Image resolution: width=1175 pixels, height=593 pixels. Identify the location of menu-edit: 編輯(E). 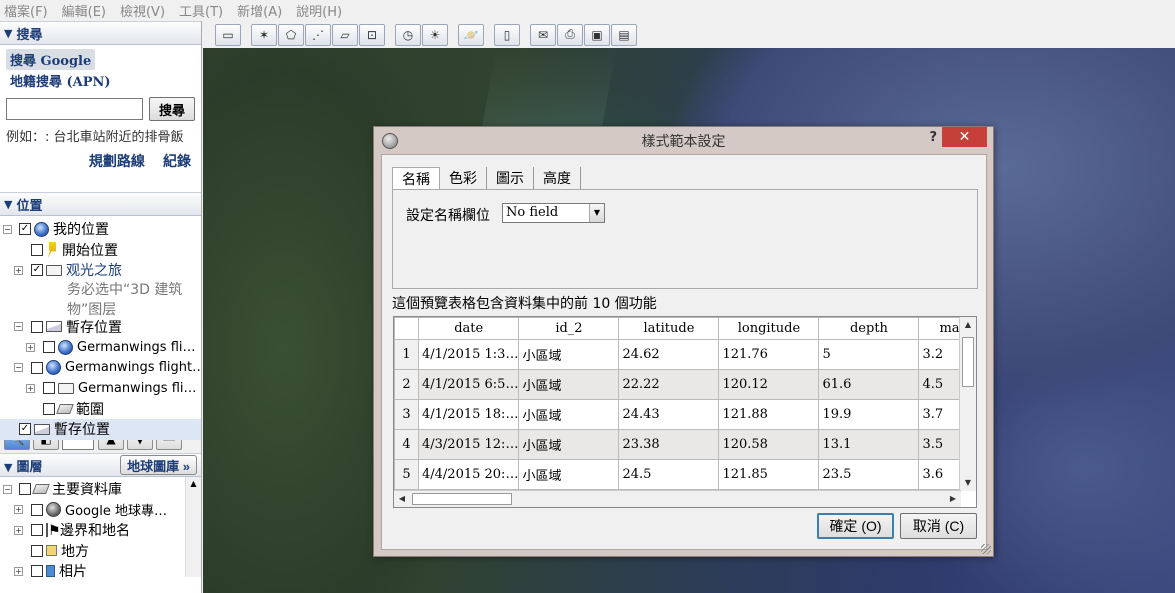
(84, 10).